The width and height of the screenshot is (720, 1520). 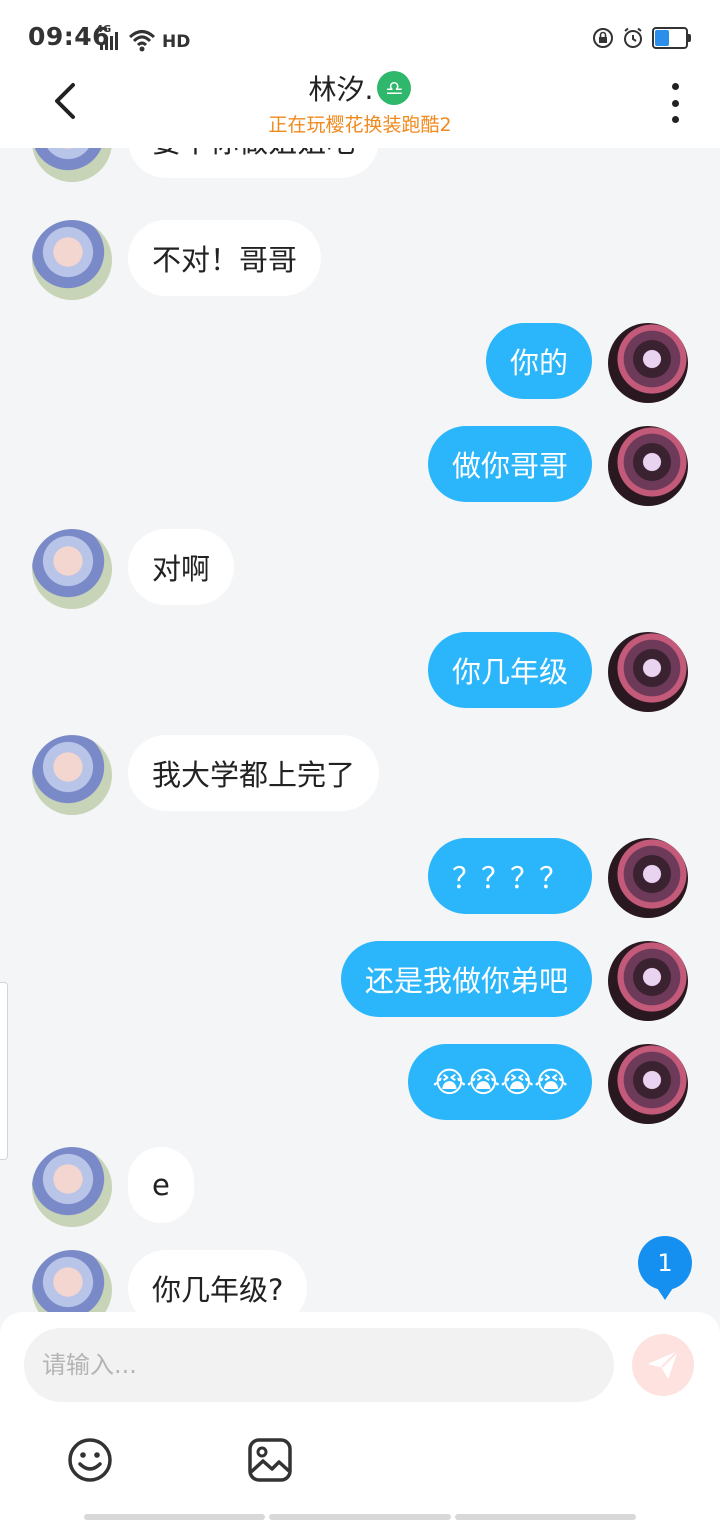 I want to click on message-bubble: 😭😭😭😭, so click(x=500, y=1082).